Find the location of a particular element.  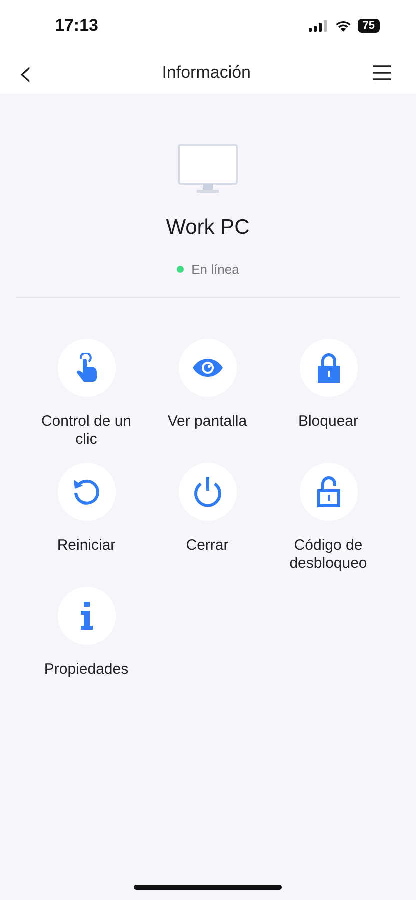

pointing-hand-icon is located at coordinates (86, 368).